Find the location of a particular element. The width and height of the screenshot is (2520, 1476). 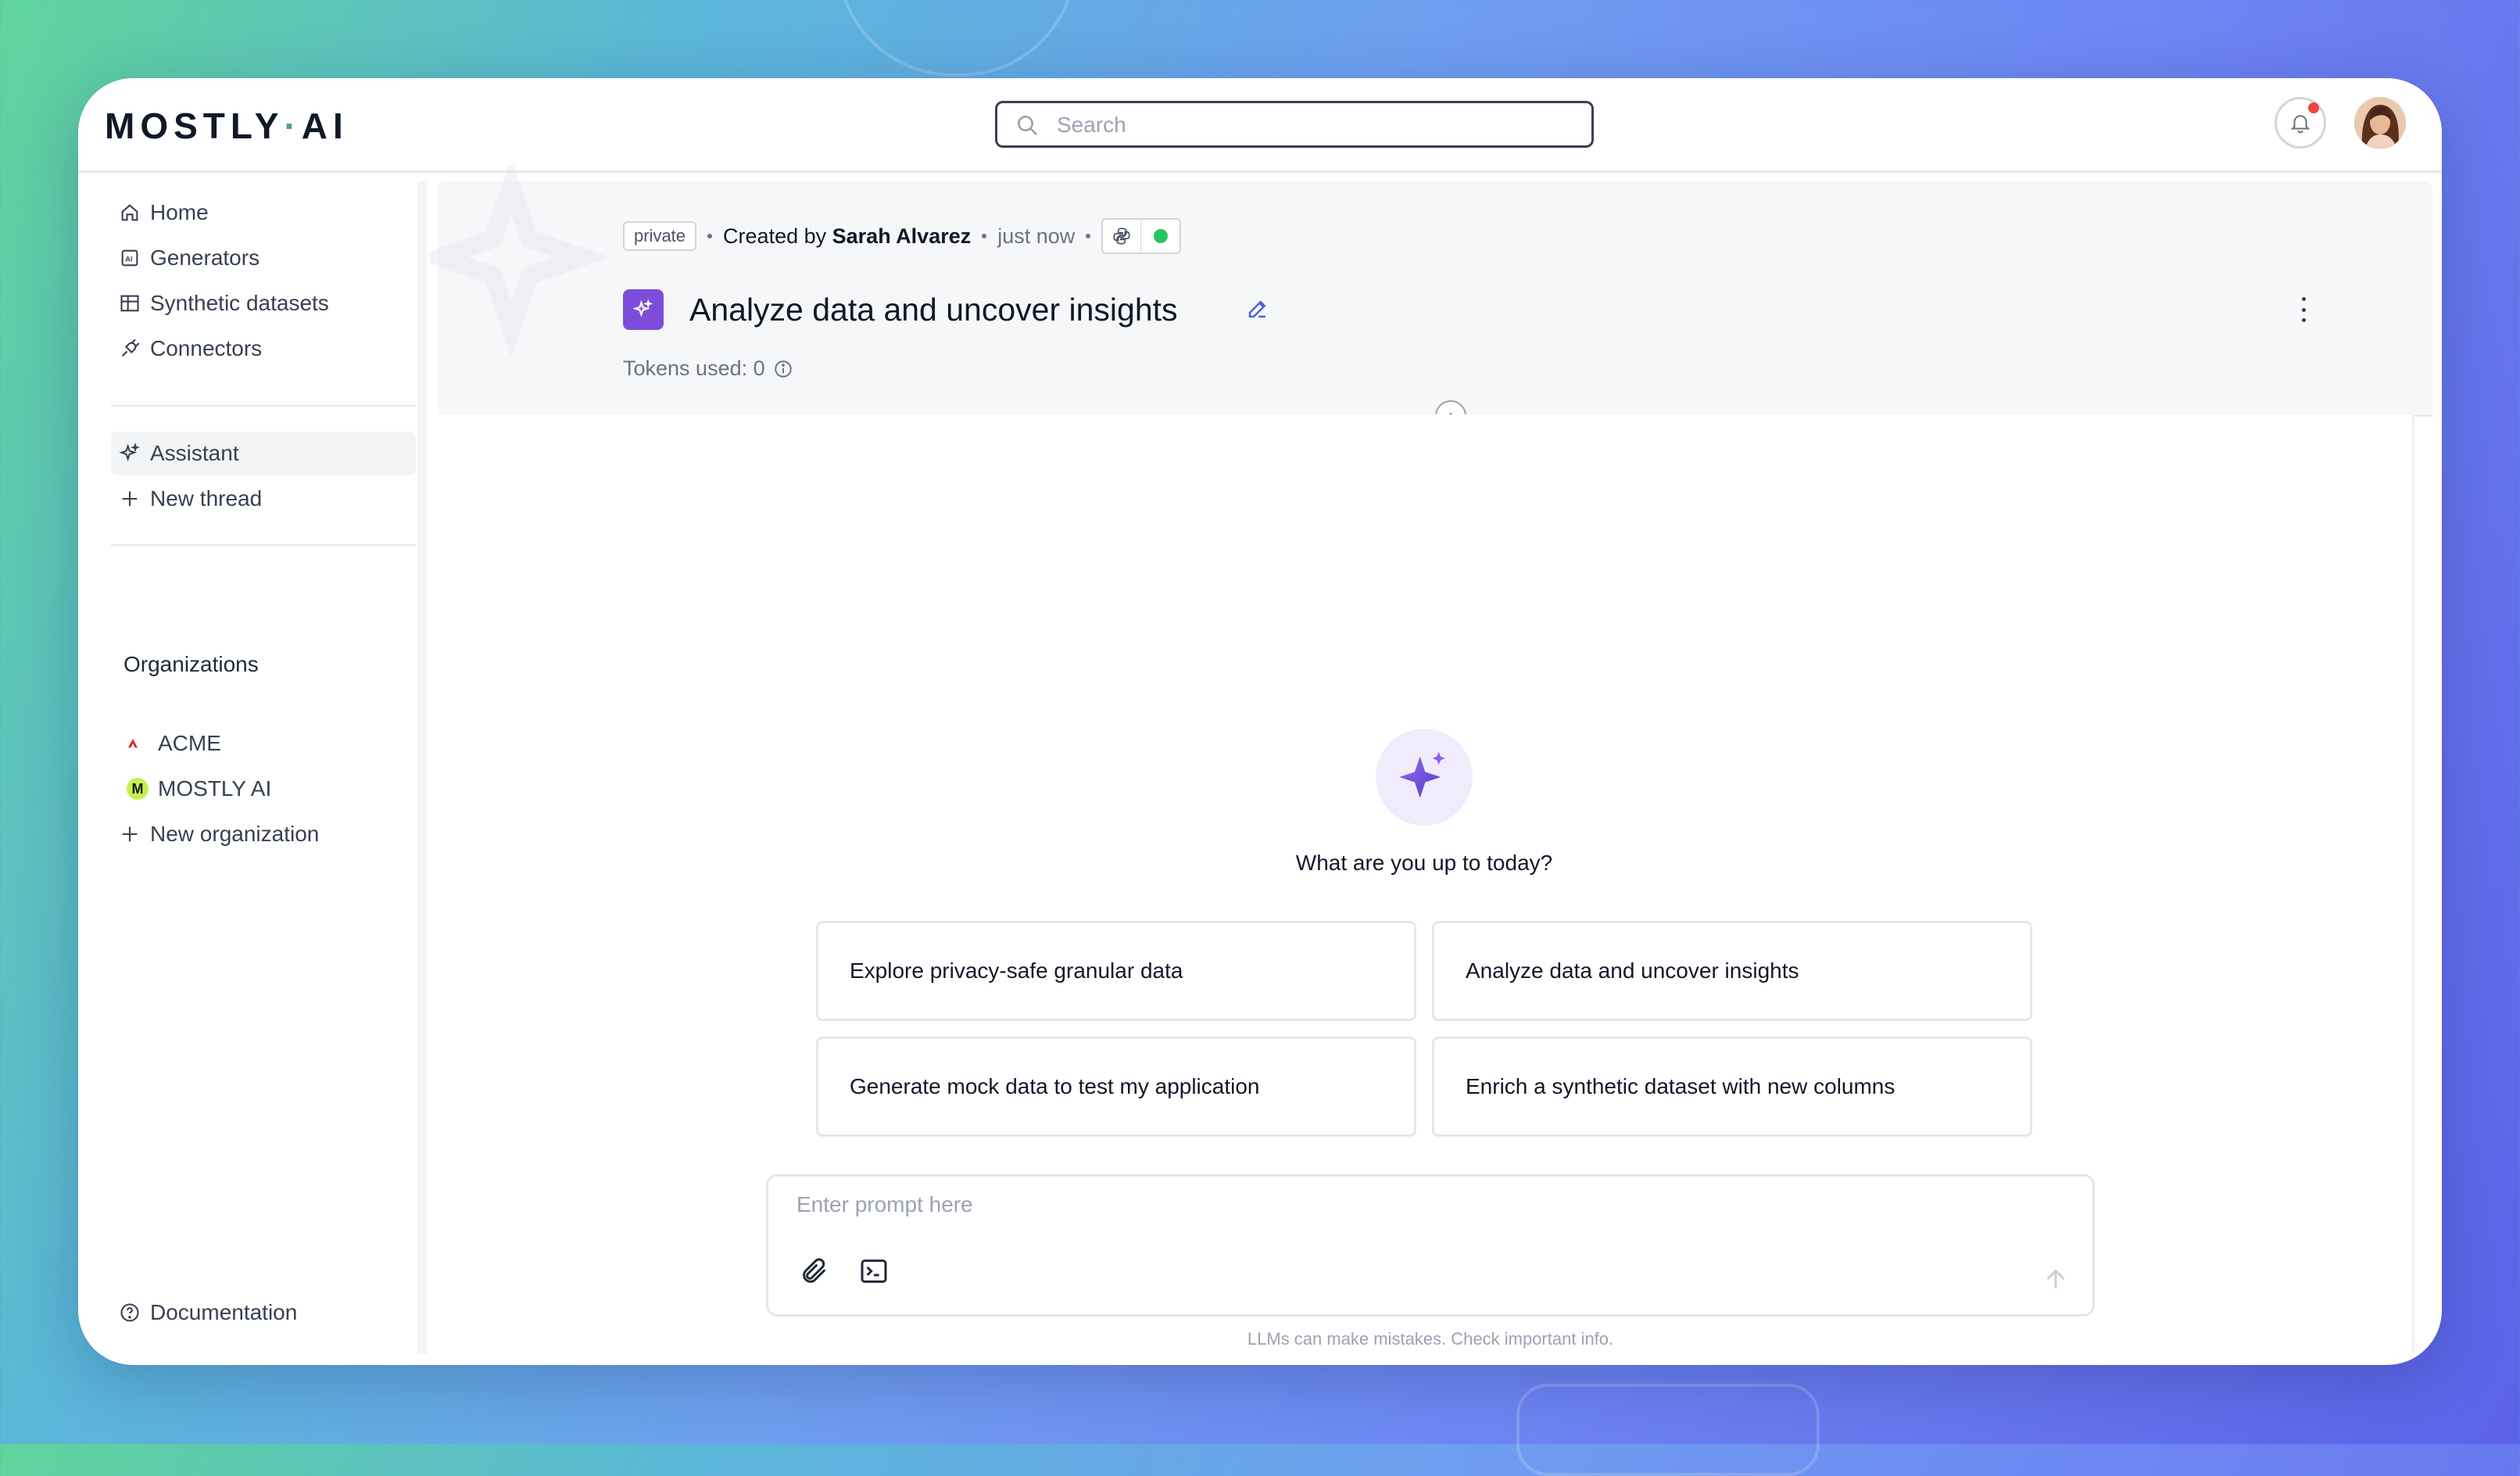

bell-icon is located at coordinates (2300, 124).